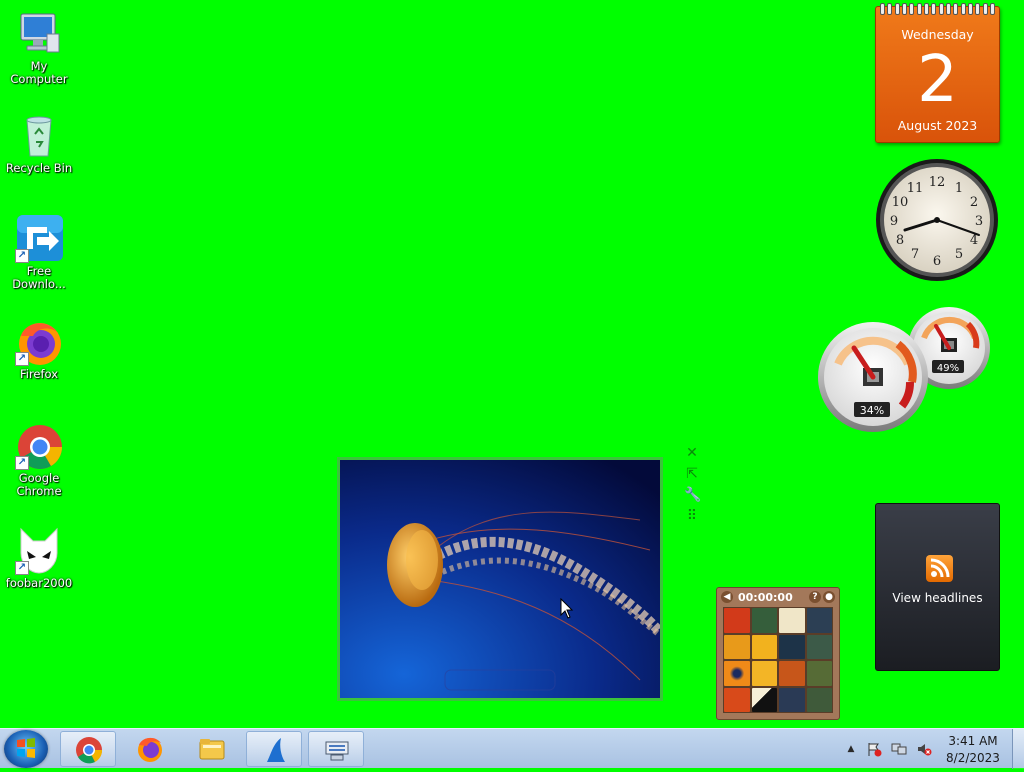 The height and width of the screenshot is (772, 1024). Describe the element at coordinates (973, 741) in the screenshot. I see `taskbar-time: 3:41 AM` at that location.